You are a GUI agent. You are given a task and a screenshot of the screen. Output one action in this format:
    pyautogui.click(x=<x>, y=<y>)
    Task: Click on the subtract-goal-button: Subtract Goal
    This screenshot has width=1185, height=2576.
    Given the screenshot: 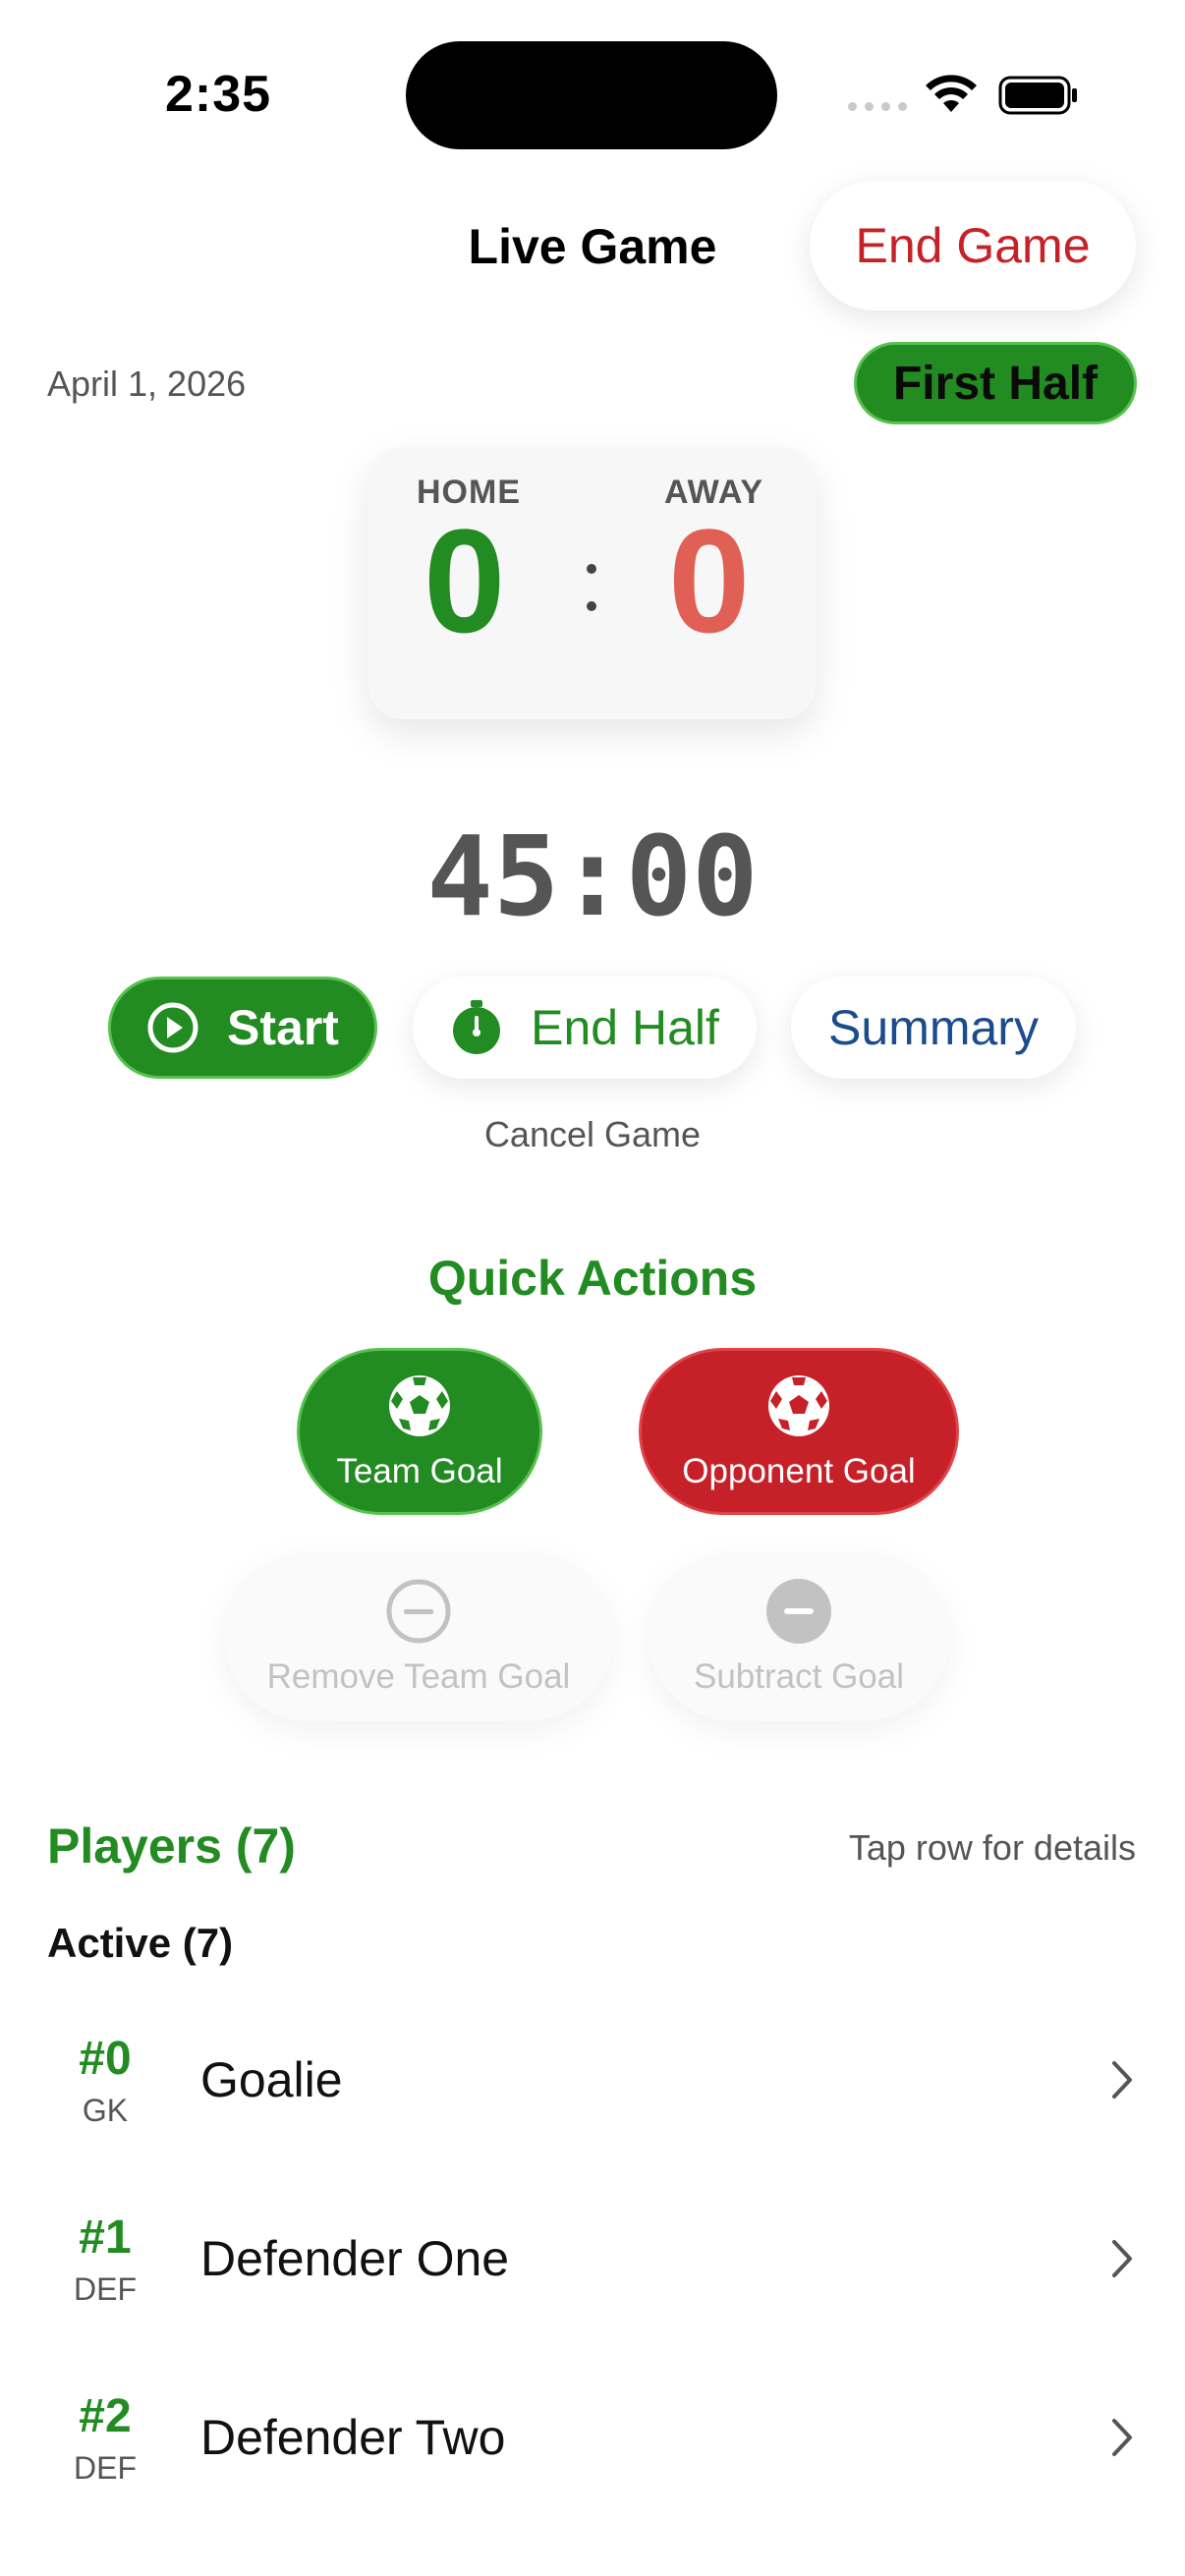 What is the action you would take?
    pyautogui.click(x=799, y=1636)
    